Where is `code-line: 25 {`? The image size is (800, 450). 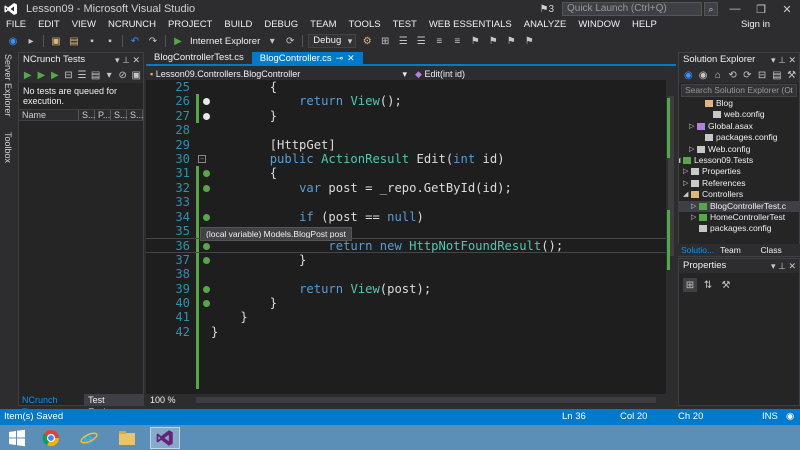 code-line: 25 { is located at coordinates (406, 87).